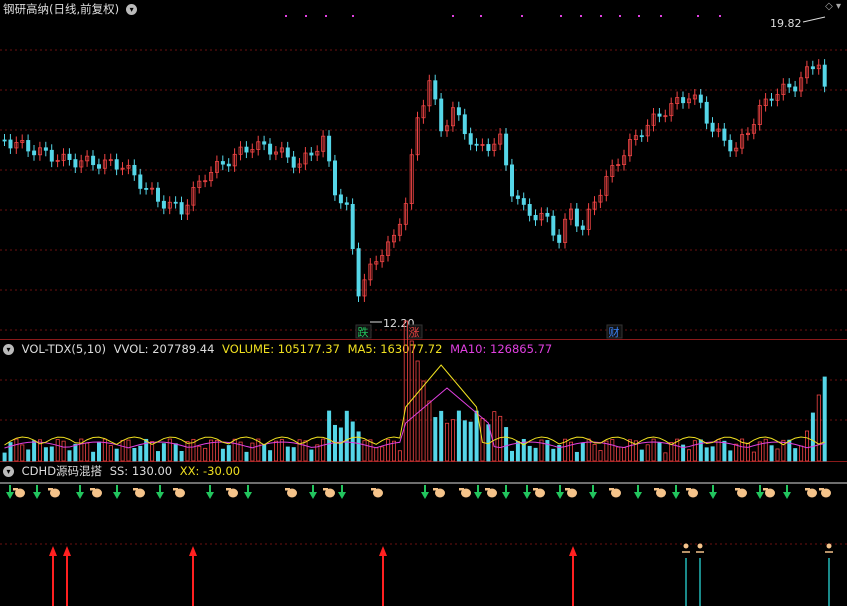 Image resolution: width=847 pixels, height=606 pixels. I want to click on sell-arrow-head, so click(573, 551).